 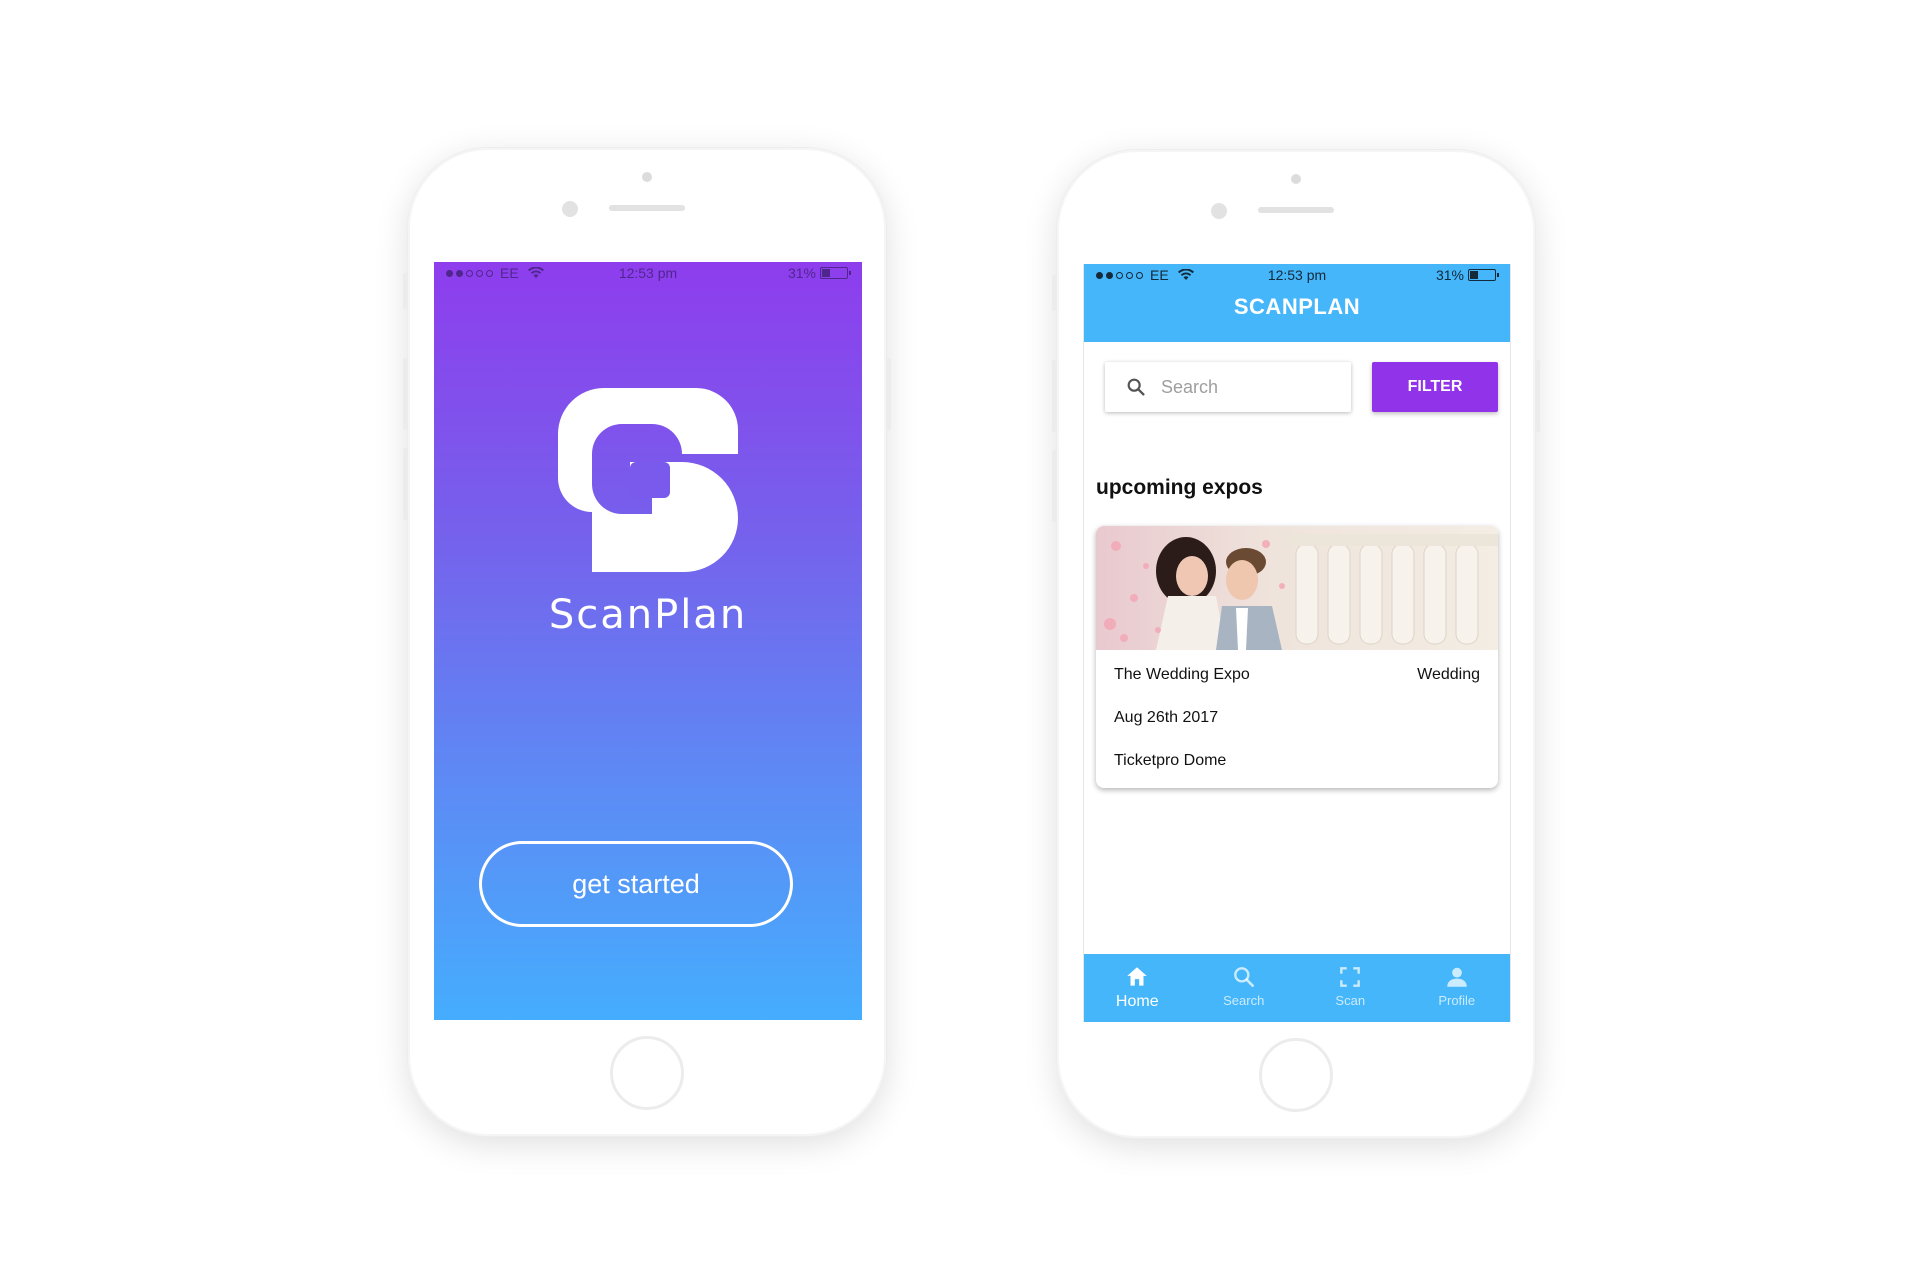 What do you see at coordinates (1457, 988) in the screenshot?
I see `nav-item-profile: Profile` at bounding box center [1457, 988].